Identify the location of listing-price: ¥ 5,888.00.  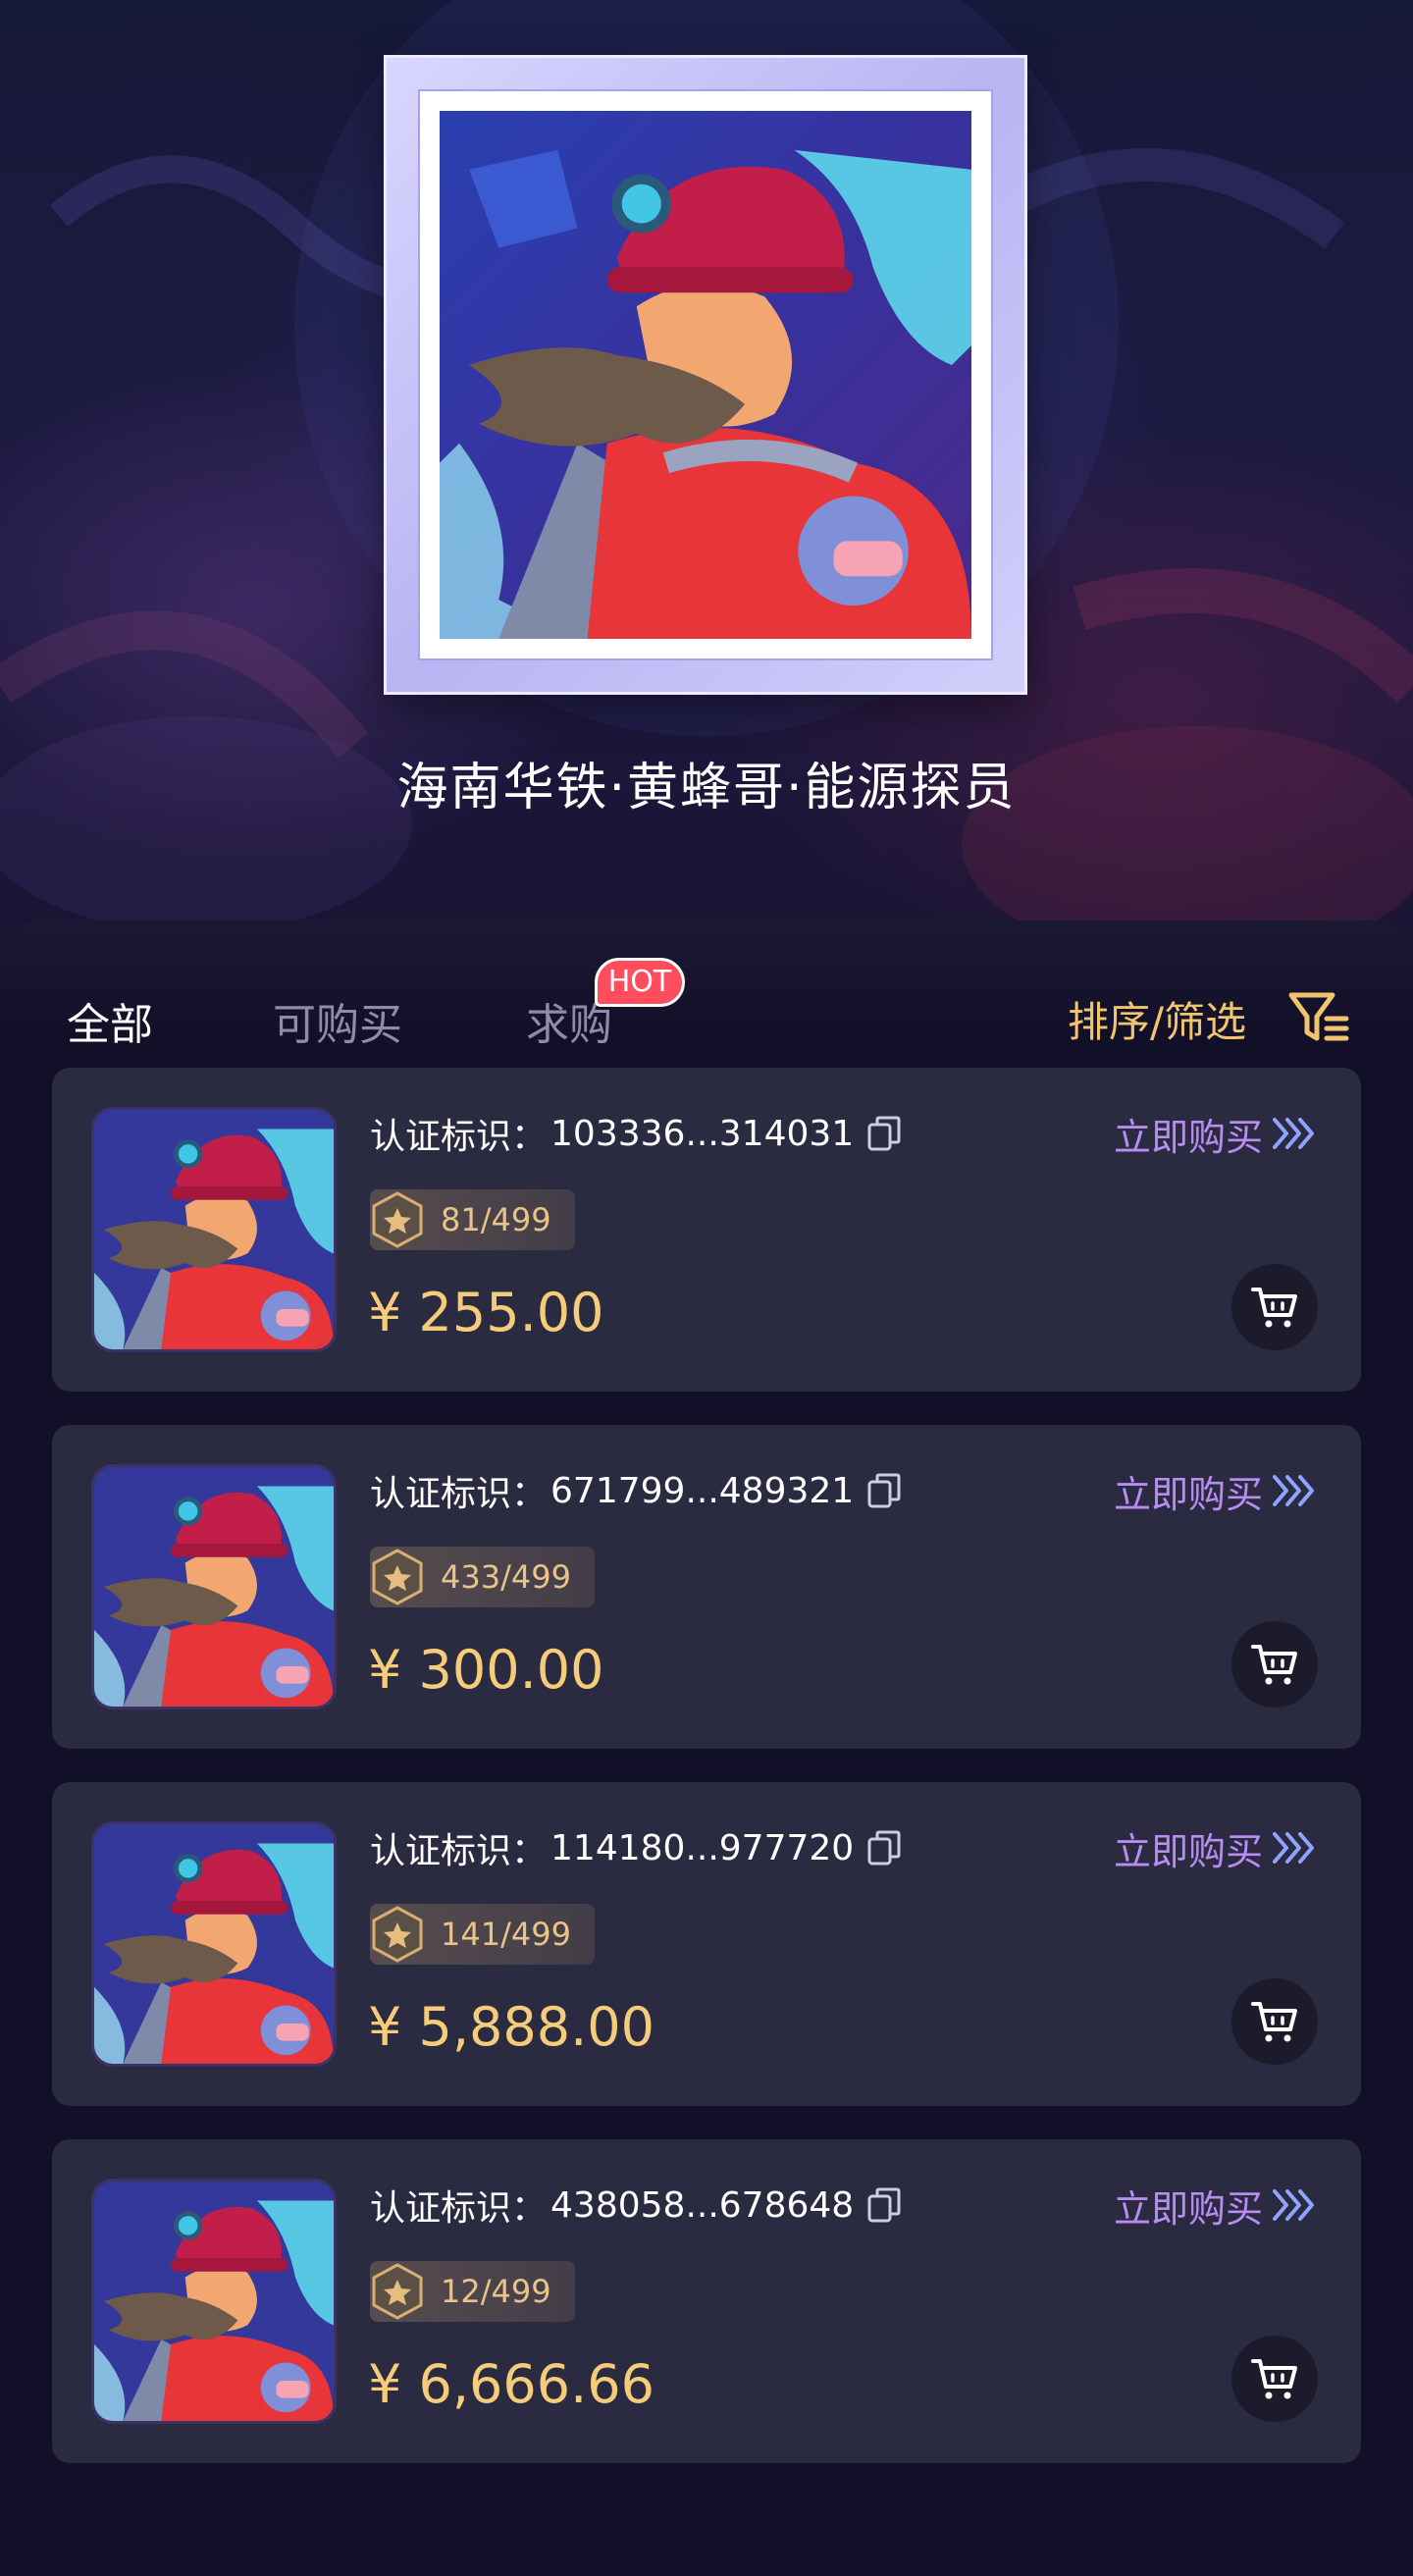
(511, 2027).